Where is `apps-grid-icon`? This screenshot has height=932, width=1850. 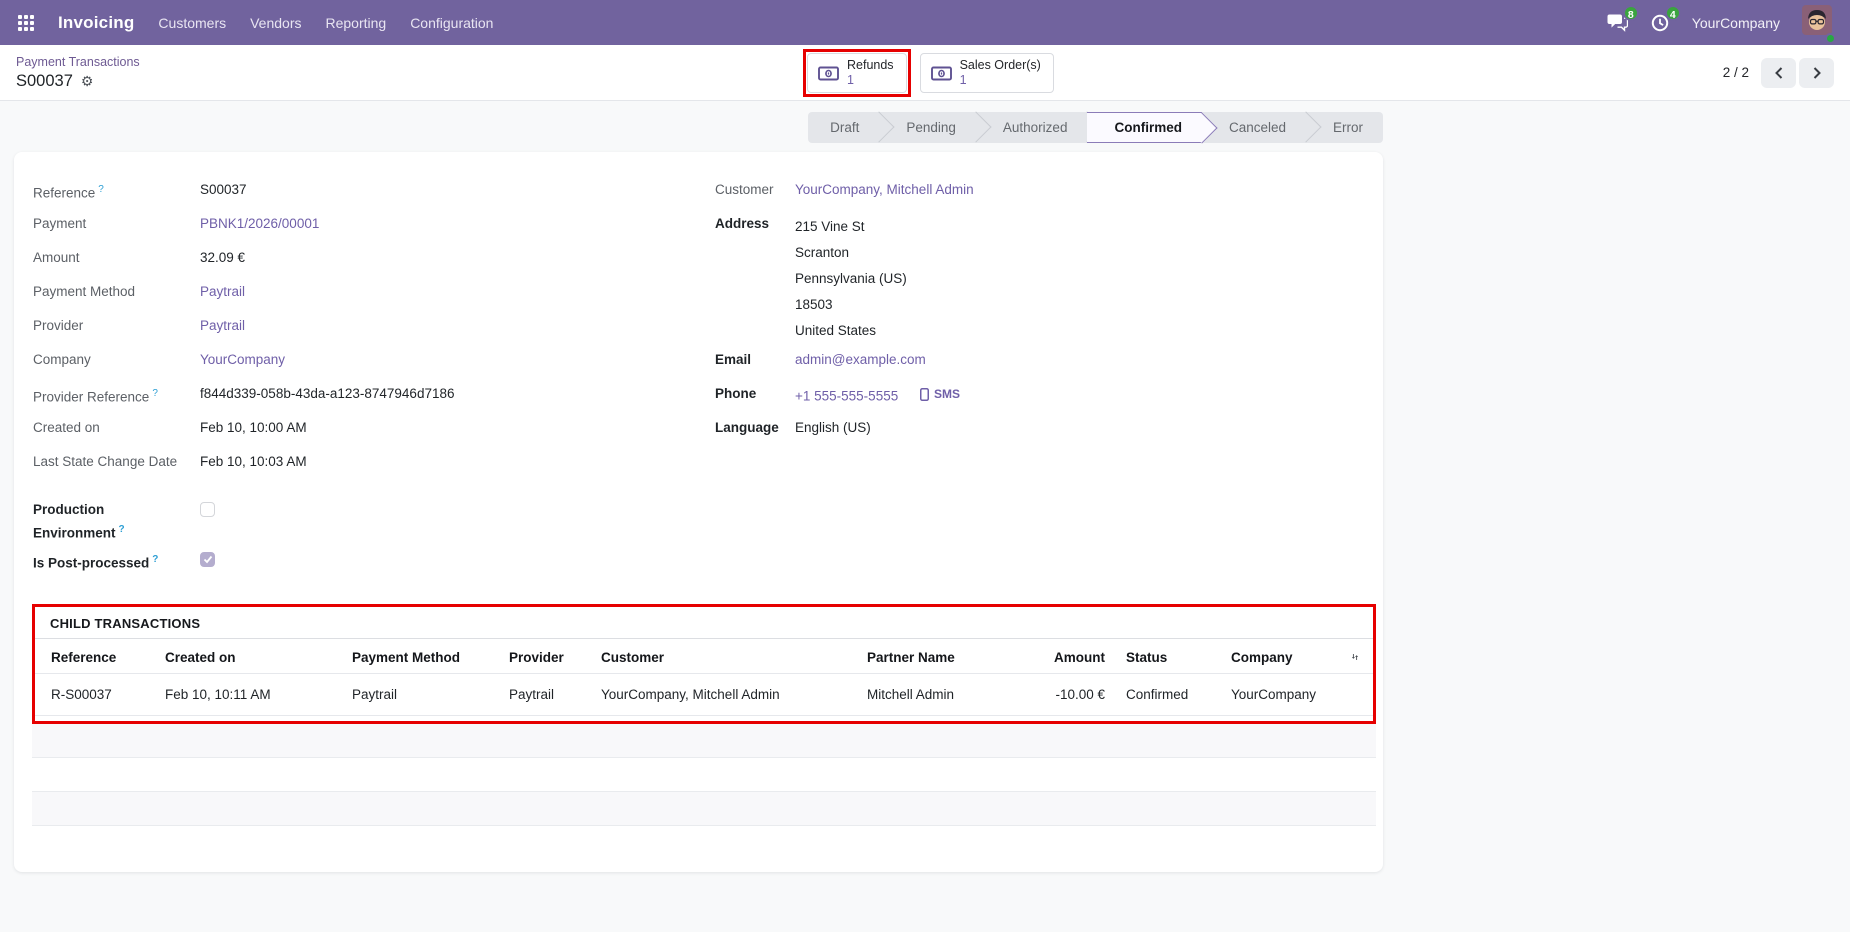
apps-grid-icon is located at coordinates (26, 22).